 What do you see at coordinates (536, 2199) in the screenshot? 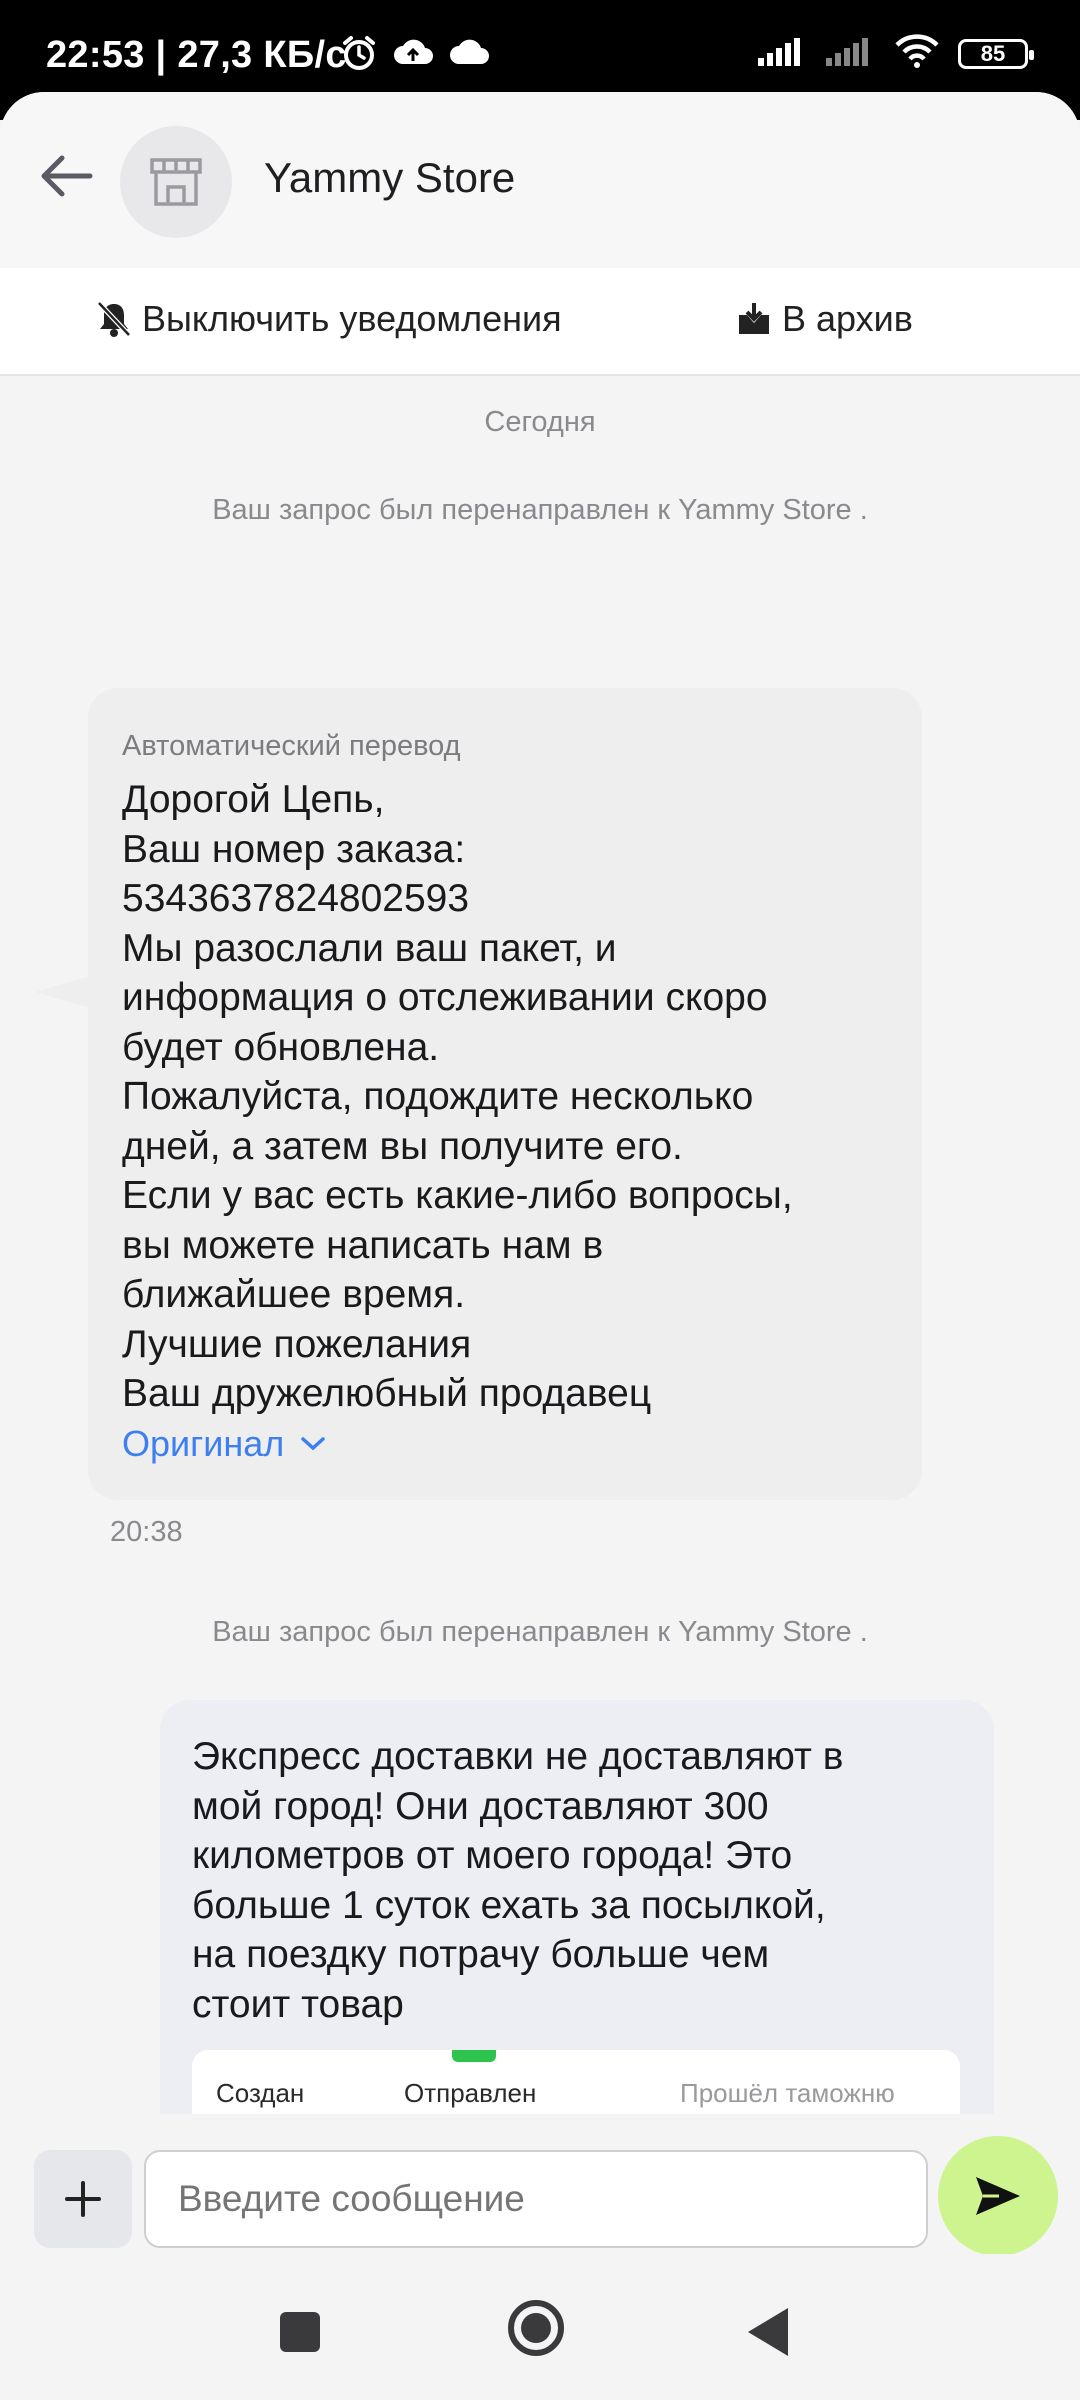
I see `message-input` at bounding box center [536, 2199].